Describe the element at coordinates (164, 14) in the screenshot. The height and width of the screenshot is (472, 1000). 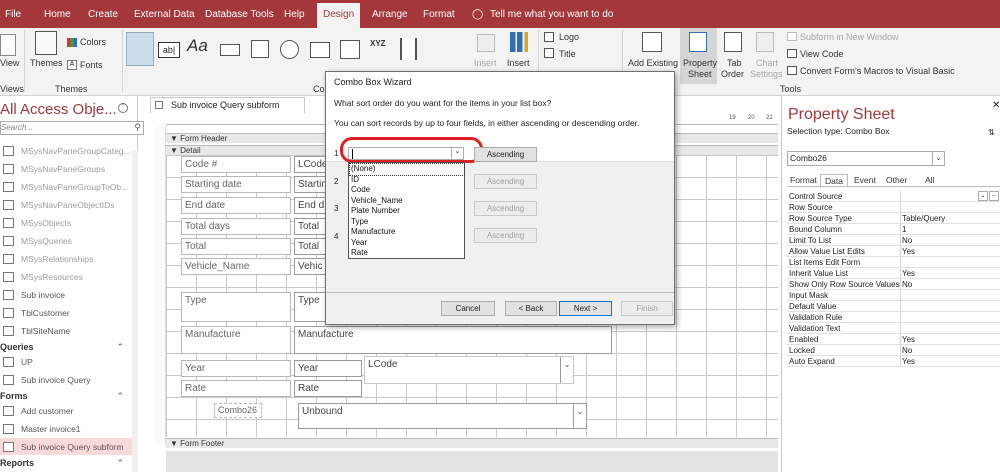
I see `tab-external-data: External Data` at that location.